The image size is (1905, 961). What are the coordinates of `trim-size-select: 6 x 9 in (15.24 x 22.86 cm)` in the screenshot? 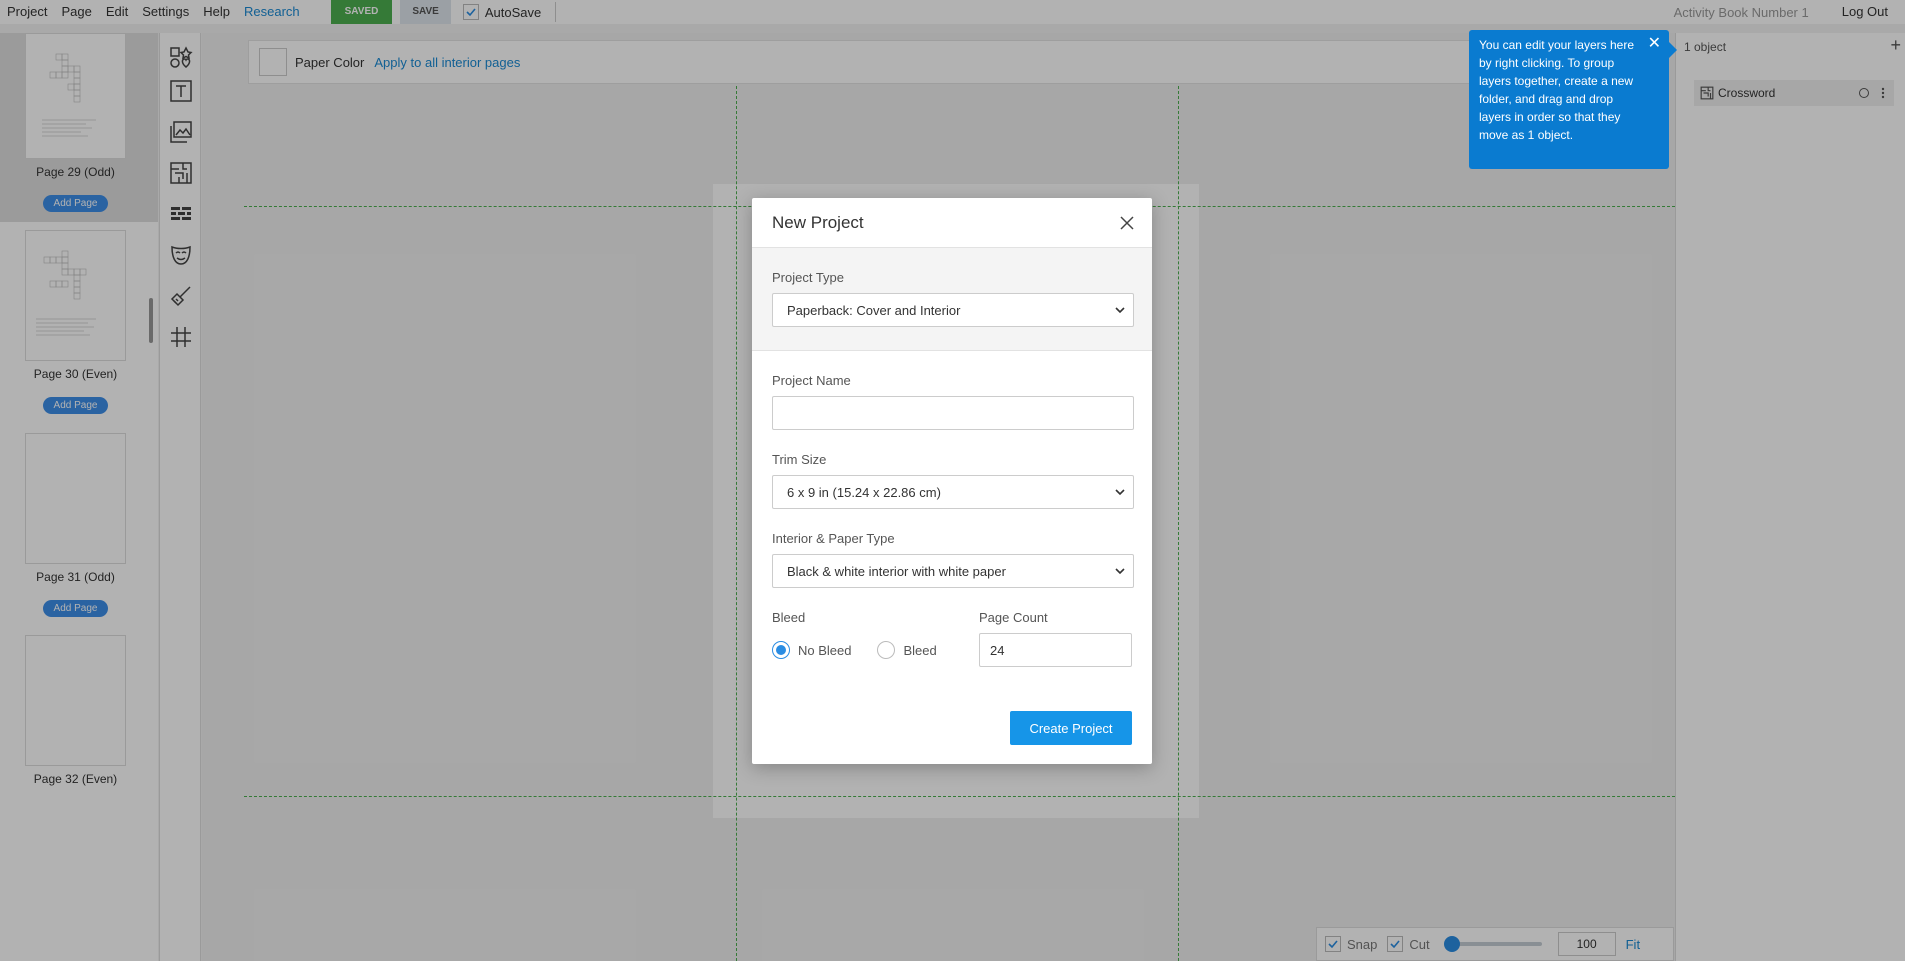 It's located at (953, 492).